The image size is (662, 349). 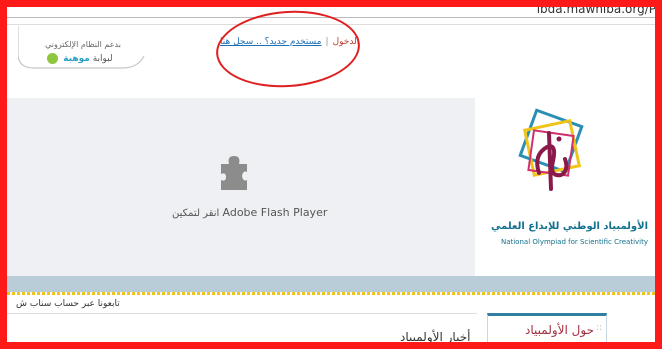 What do you see at coordinates (76, 59) in the screenshot?
I see `portal-name: موهبة` at bounding box center [76, 59].